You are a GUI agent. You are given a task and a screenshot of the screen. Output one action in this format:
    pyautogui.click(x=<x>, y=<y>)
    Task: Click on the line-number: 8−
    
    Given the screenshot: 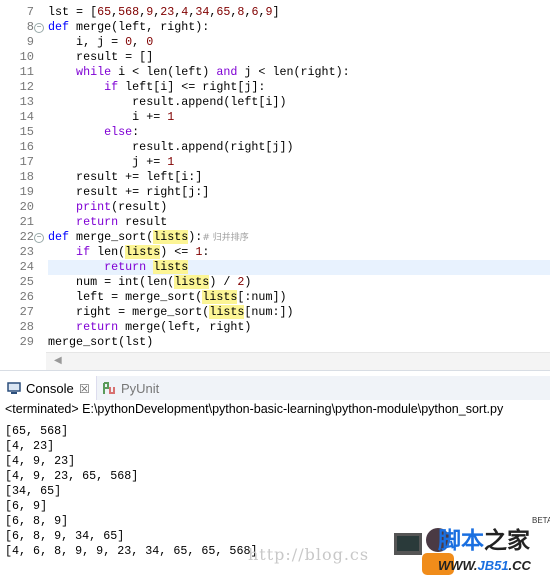 What is the action you would take?
    pyautogui.click(x=23, y=27)
    